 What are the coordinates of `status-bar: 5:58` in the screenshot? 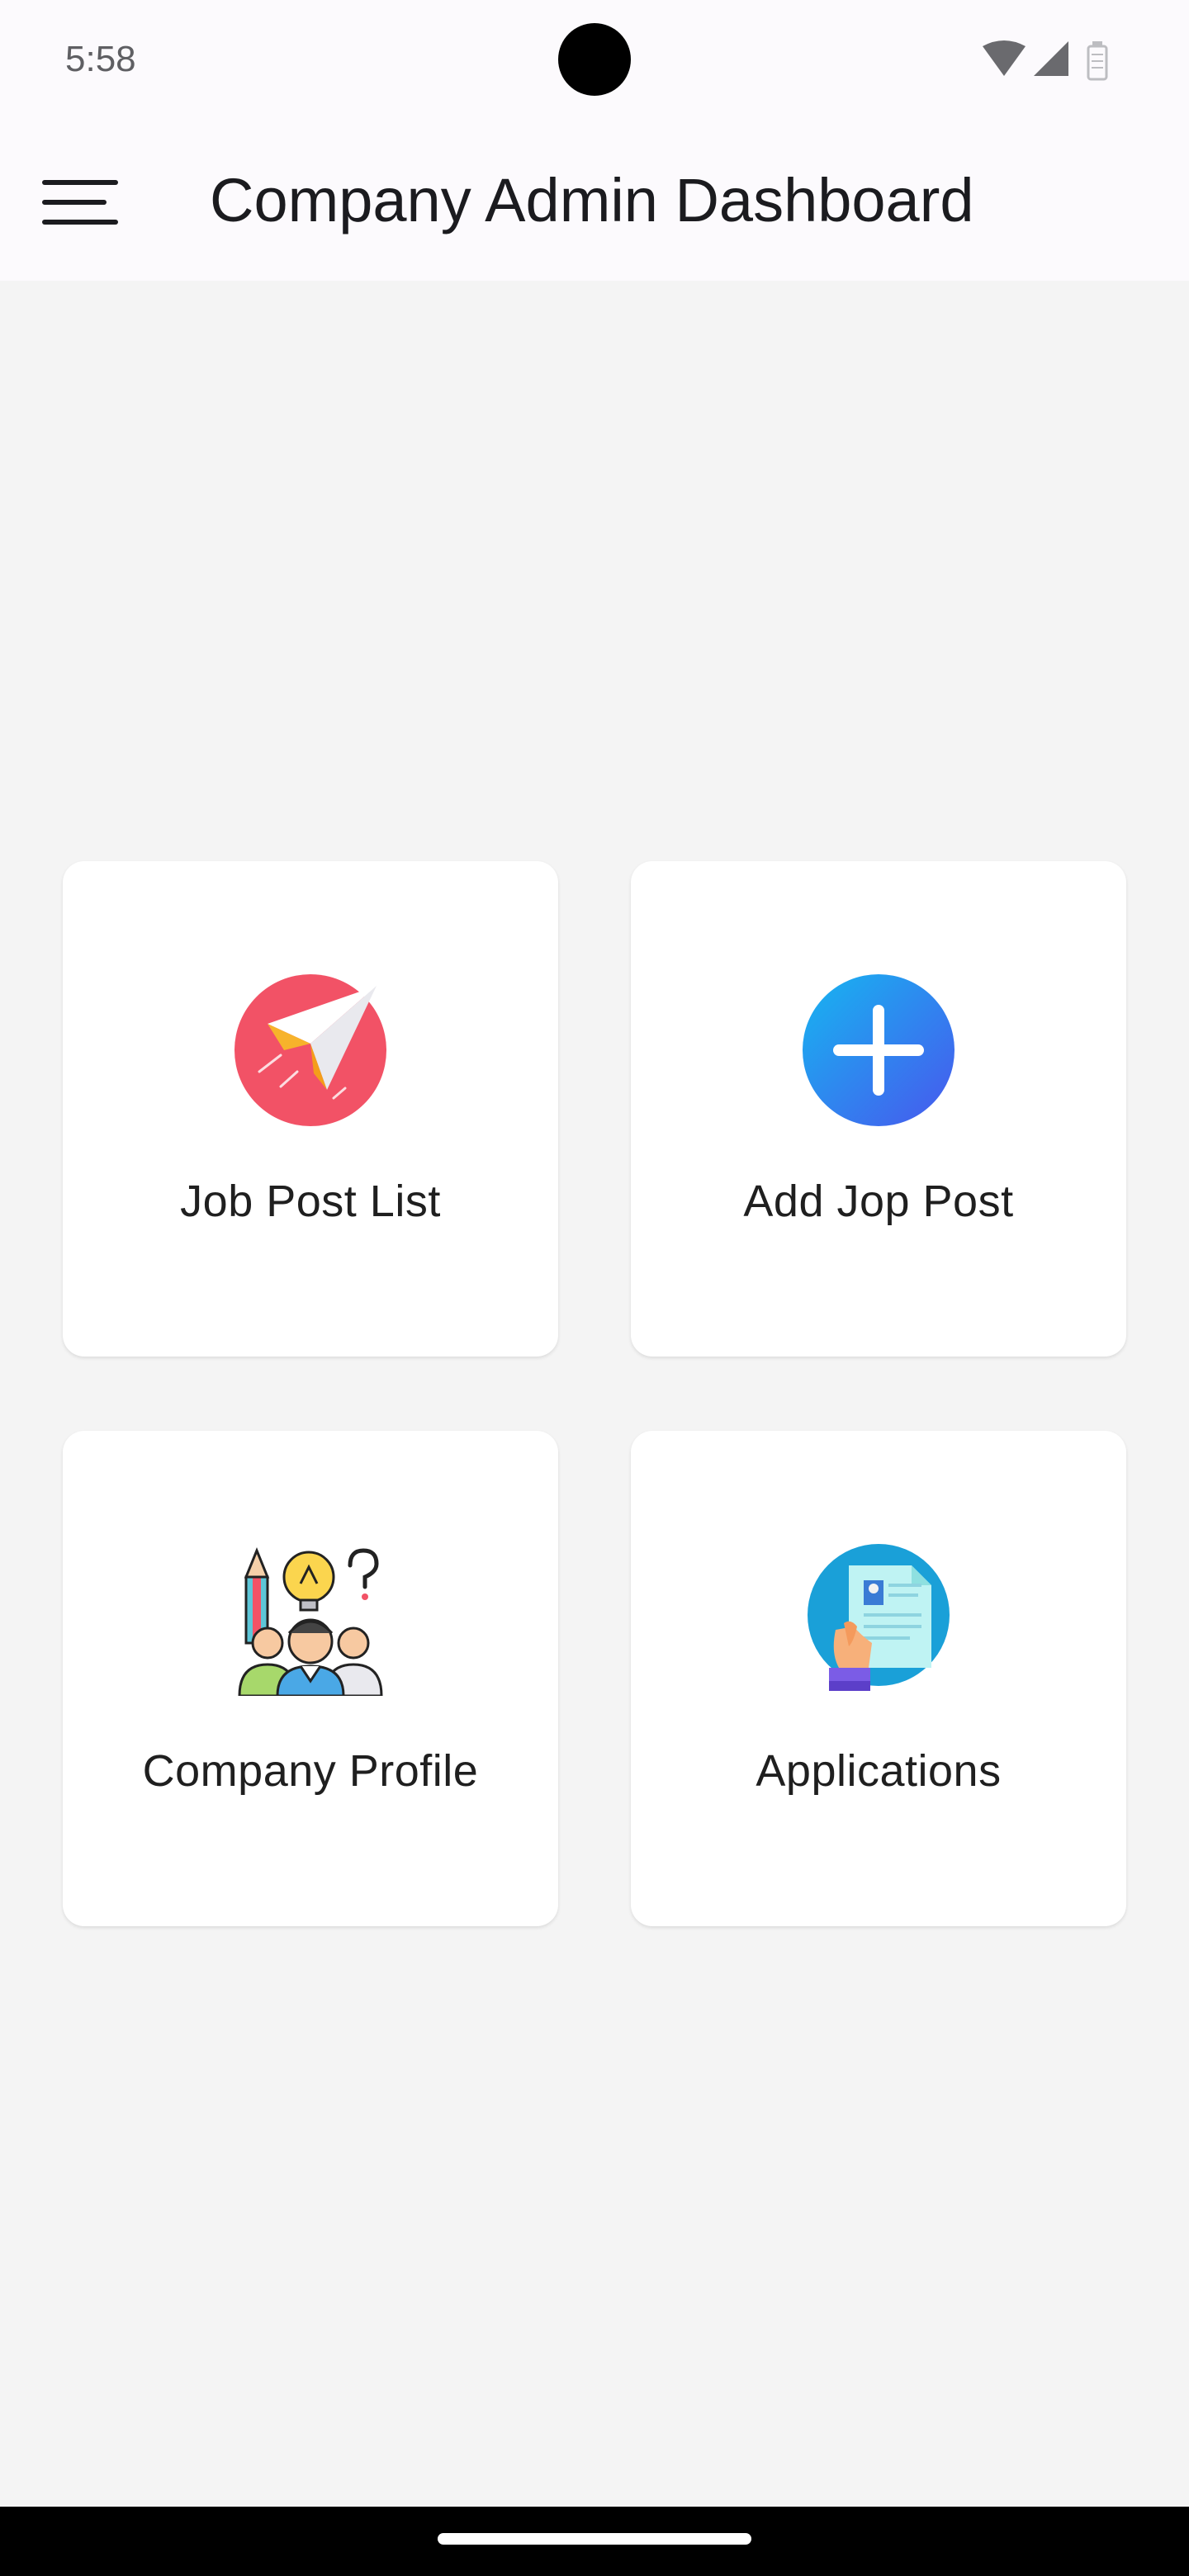 It's located at (594, 60).